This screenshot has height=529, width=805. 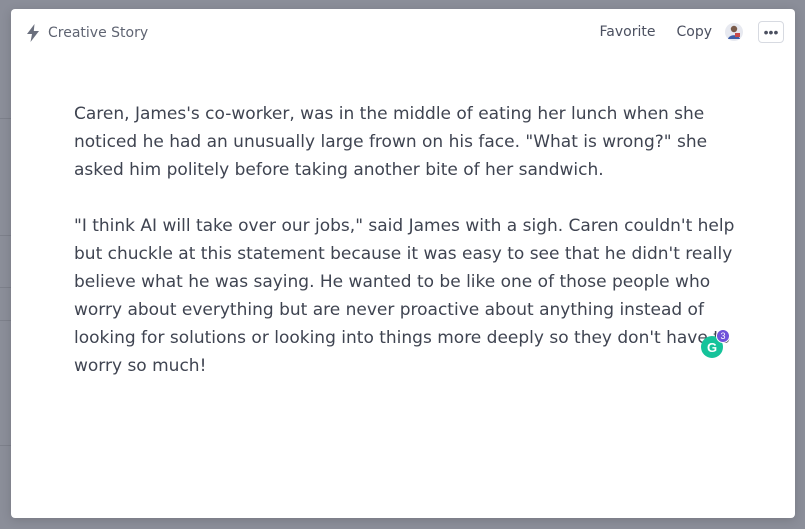 I want to click on copy-button: Copy, so click(x=694, y=32).